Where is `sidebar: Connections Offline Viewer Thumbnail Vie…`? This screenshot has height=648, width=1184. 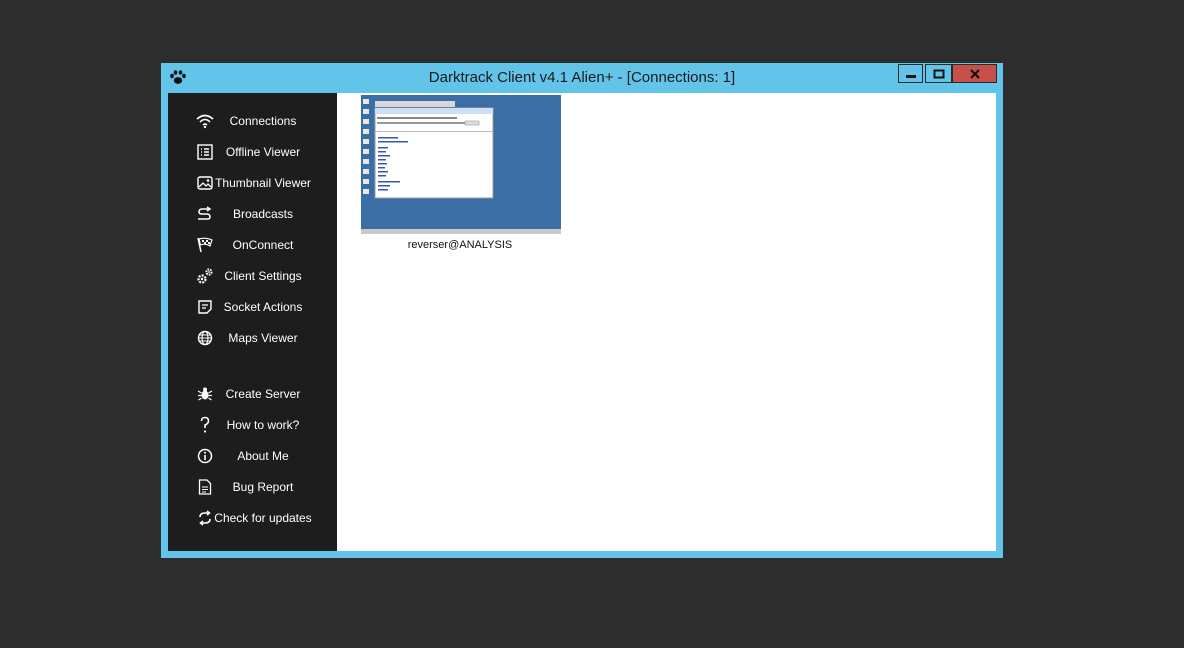 sidebar: Connections Offline Viewer Thumbnail Vie… is located at coordinates (252, 322).